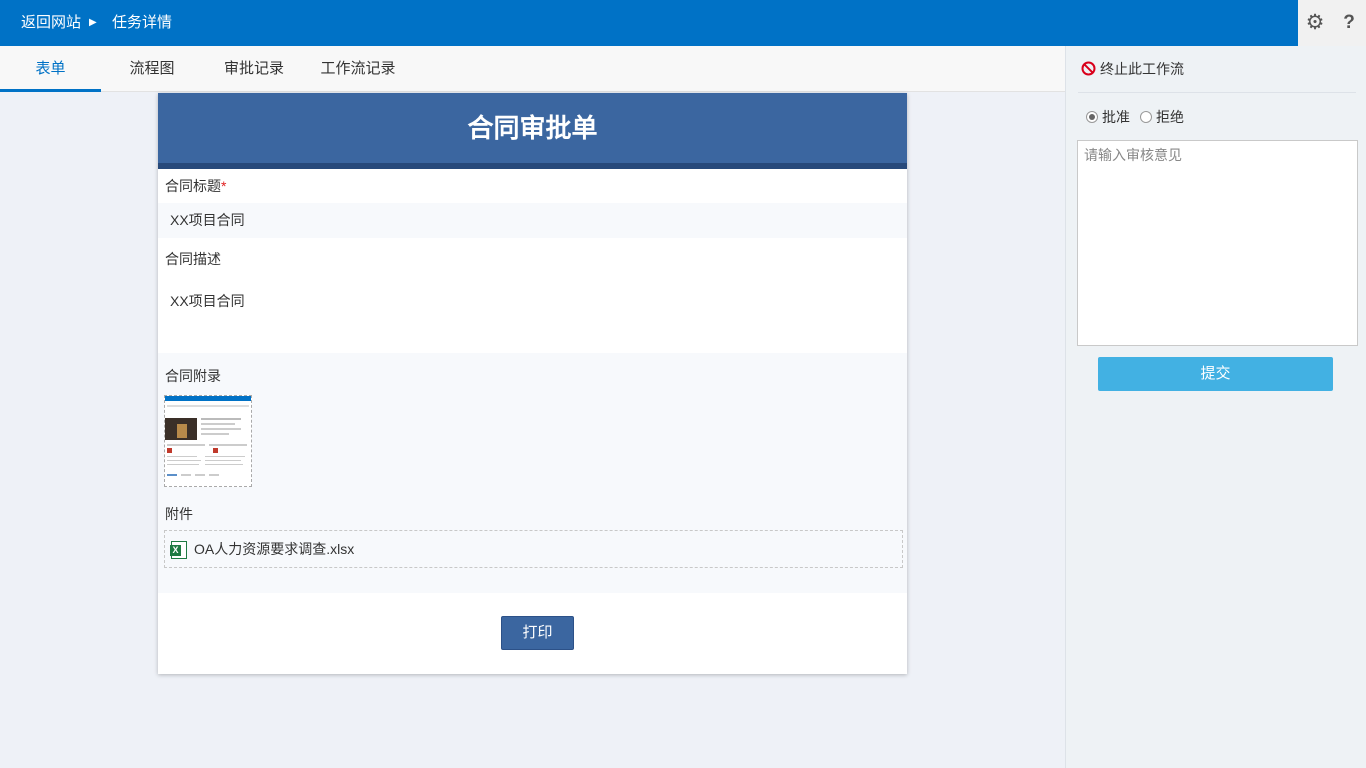 This screenshot has width=1366, height=768. I want to click on contract-title-label: 合同标题*, so click(195, 186).